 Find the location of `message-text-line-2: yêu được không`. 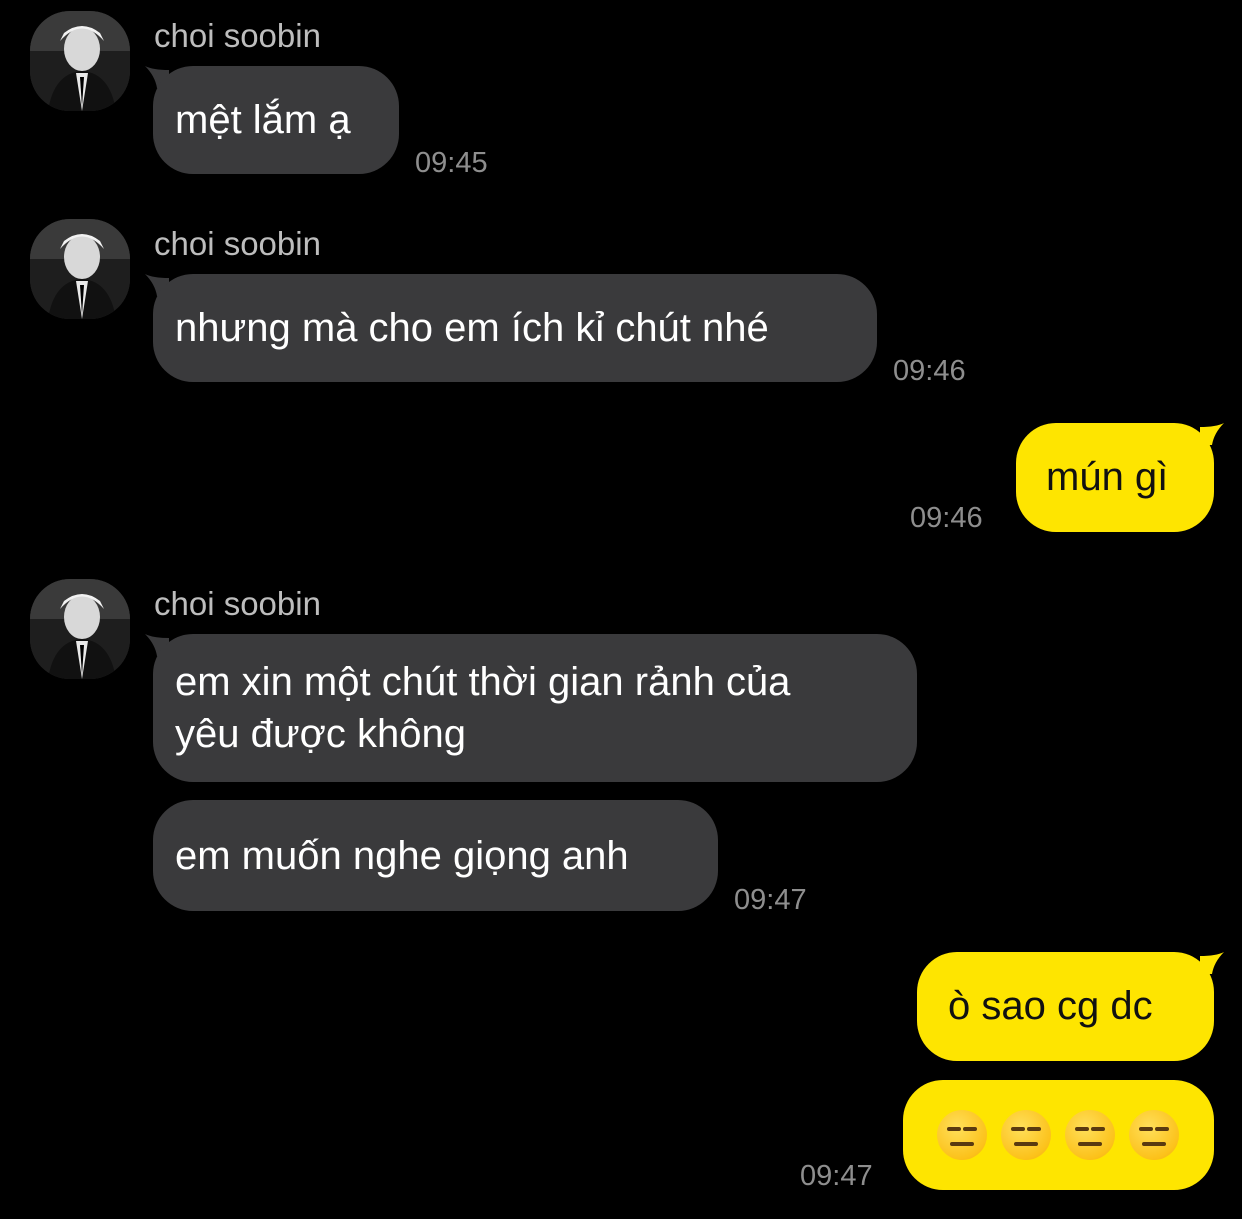

message-text-line-2: yêu được không is located at coordinates (320, 734).